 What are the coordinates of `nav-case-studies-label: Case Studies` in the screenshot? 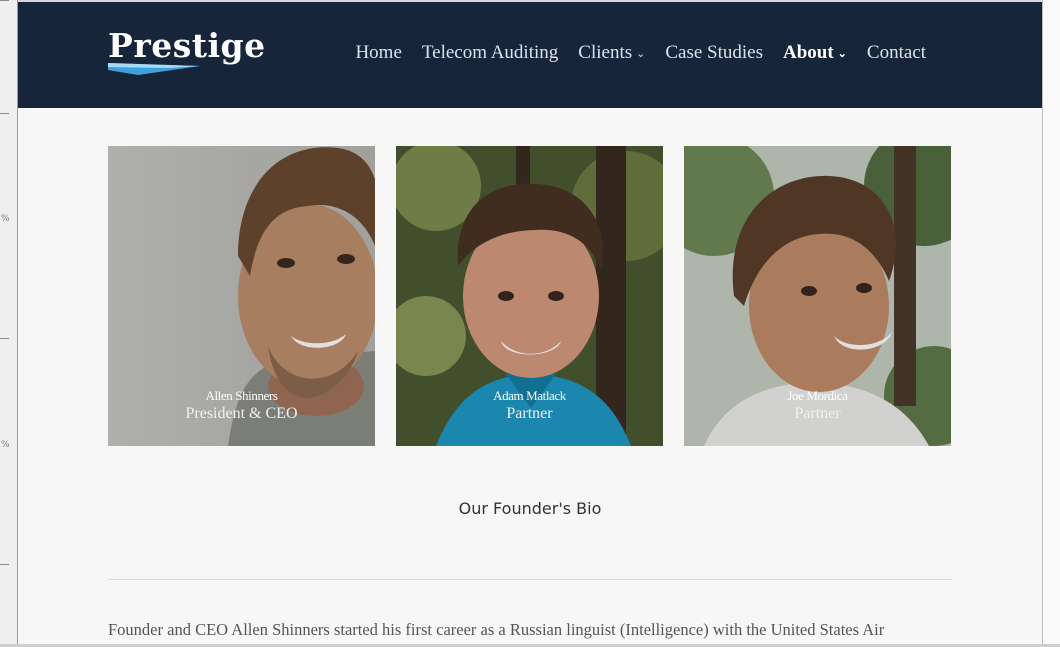 It's located at (714, 52).